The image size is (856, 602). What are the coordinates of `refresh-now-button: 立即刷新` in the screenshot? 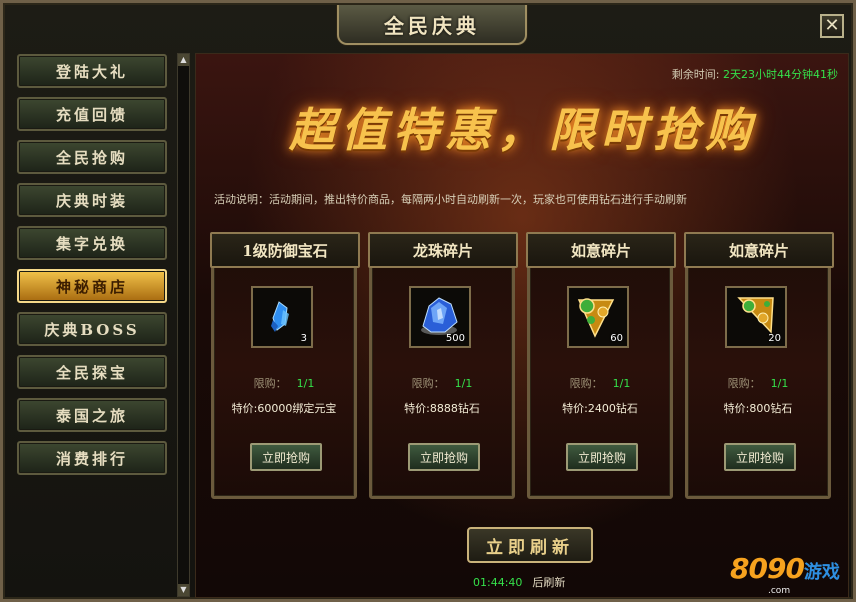 It's located at (530, 545).